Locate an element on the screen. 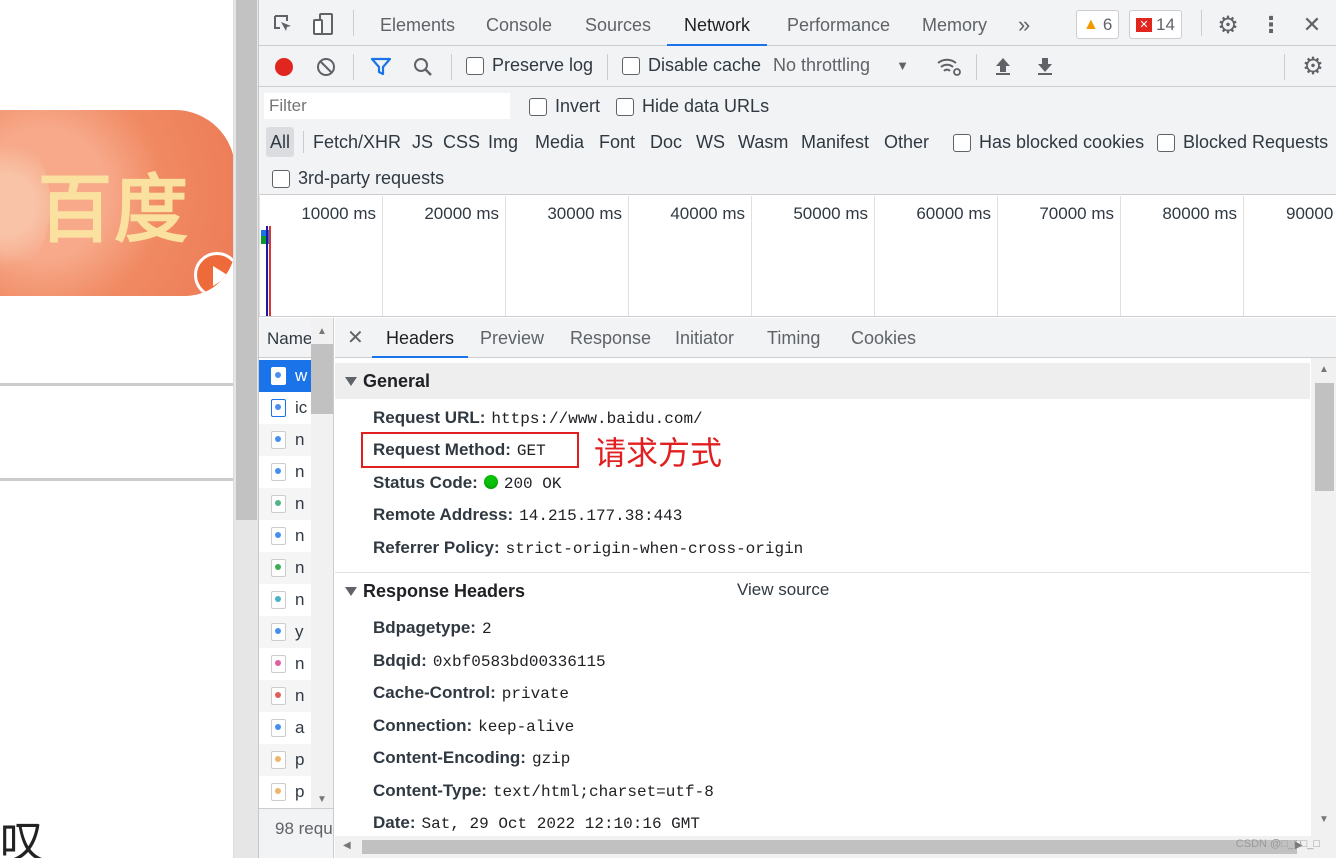 The width and height of the screenshot is (1336, 858). filter-type-ws: WS is located at coordinates (710, 142).